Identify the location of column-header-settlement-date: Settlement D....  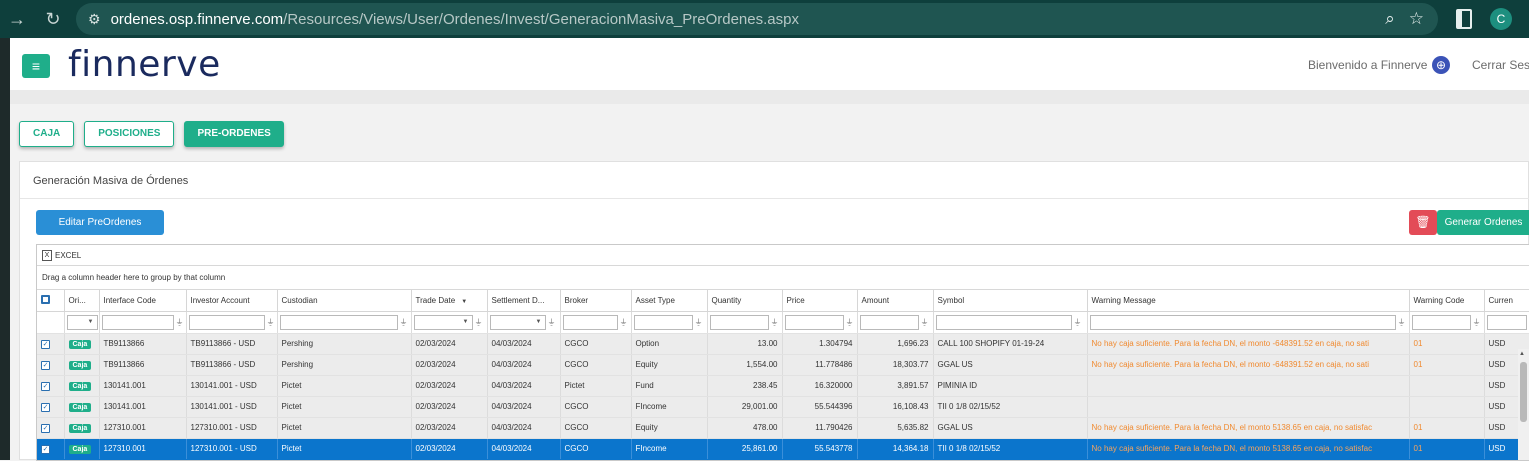
(524, 301).